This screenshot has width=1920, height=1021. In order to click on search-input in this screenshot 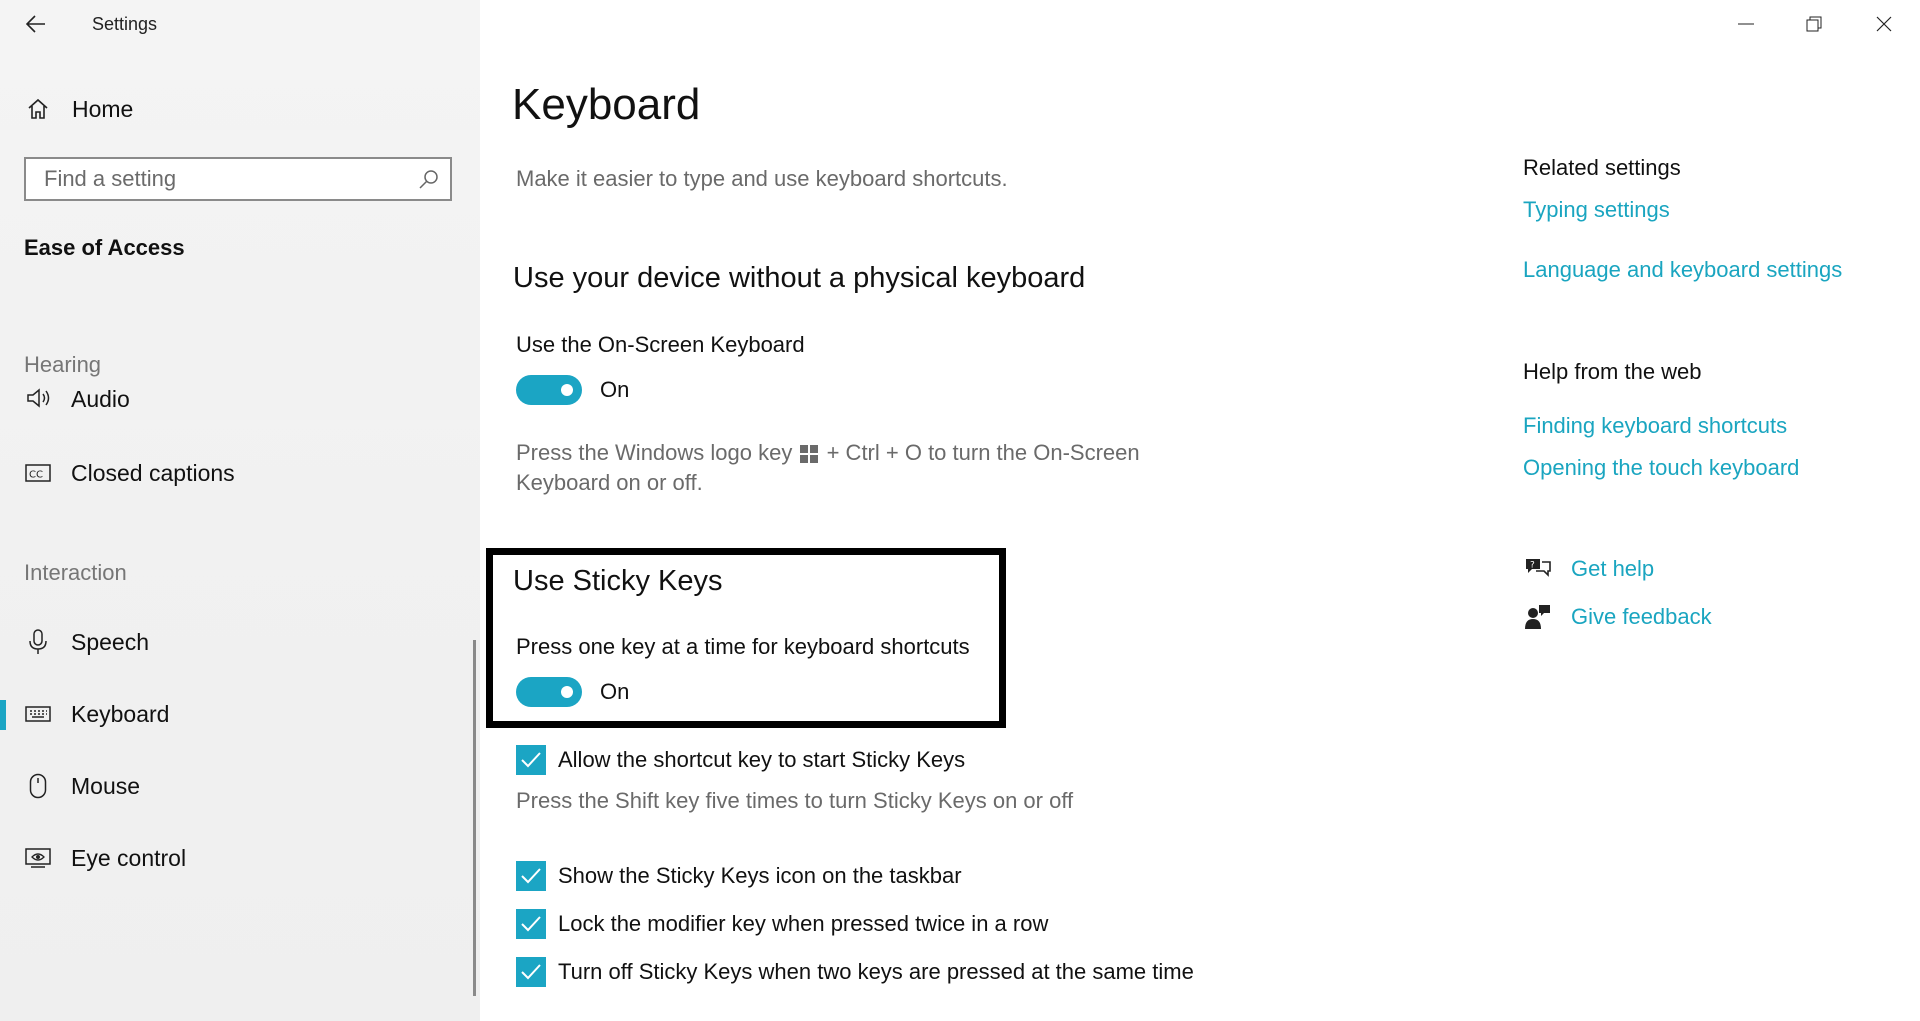, I will do `click(224, 179)`.